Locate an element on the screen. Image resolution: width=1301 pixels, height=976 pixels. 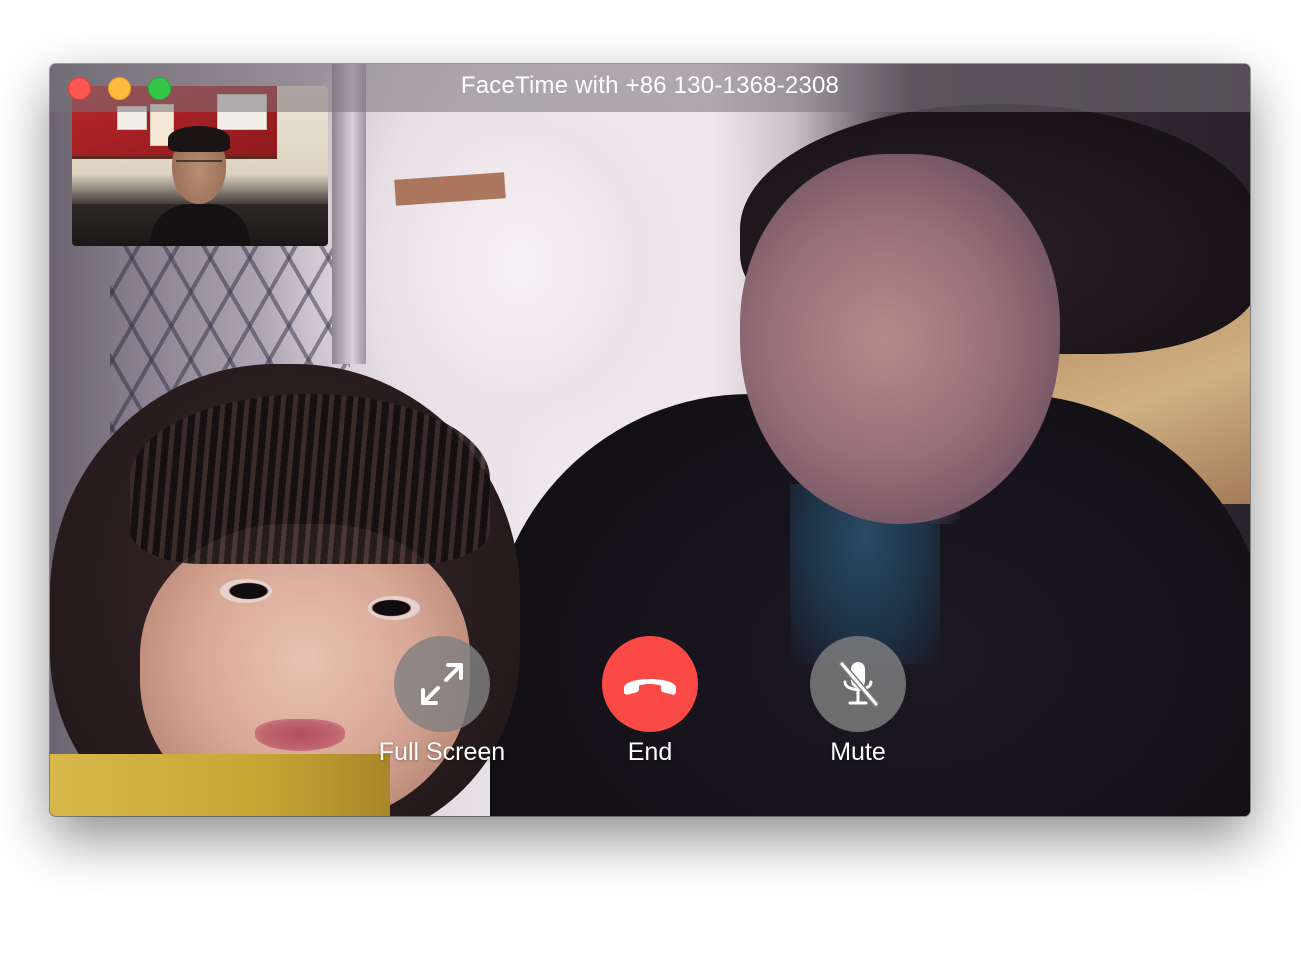
remote-person-adult-face is located at coordinates (900, 339).